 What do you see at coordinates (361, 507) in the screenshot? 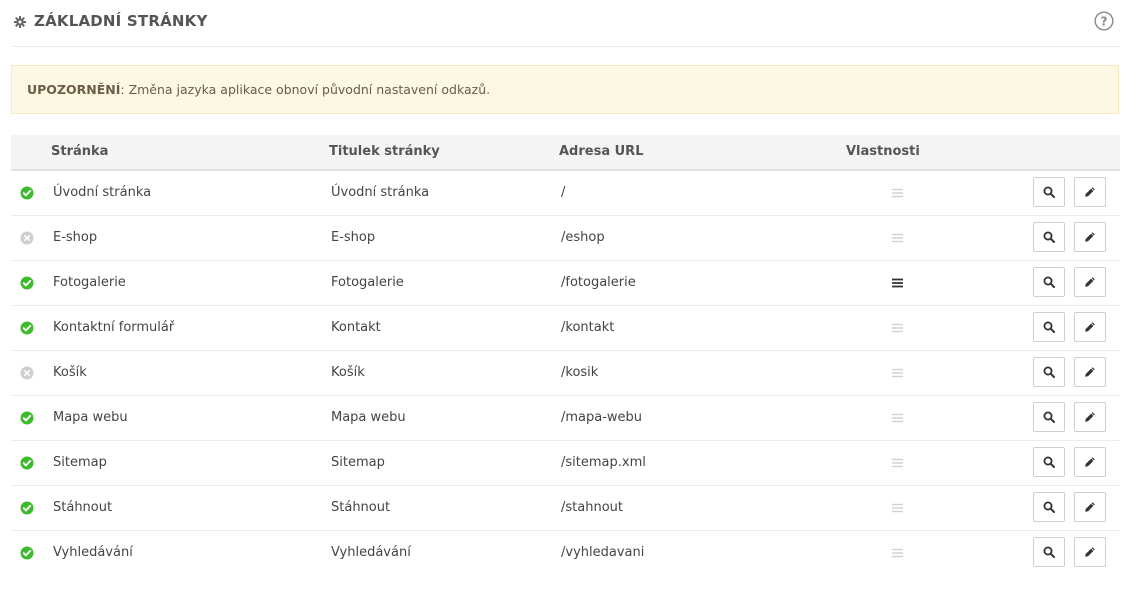
I see `page-title-cell: Stáhnout` at bounding box center [361, 507].